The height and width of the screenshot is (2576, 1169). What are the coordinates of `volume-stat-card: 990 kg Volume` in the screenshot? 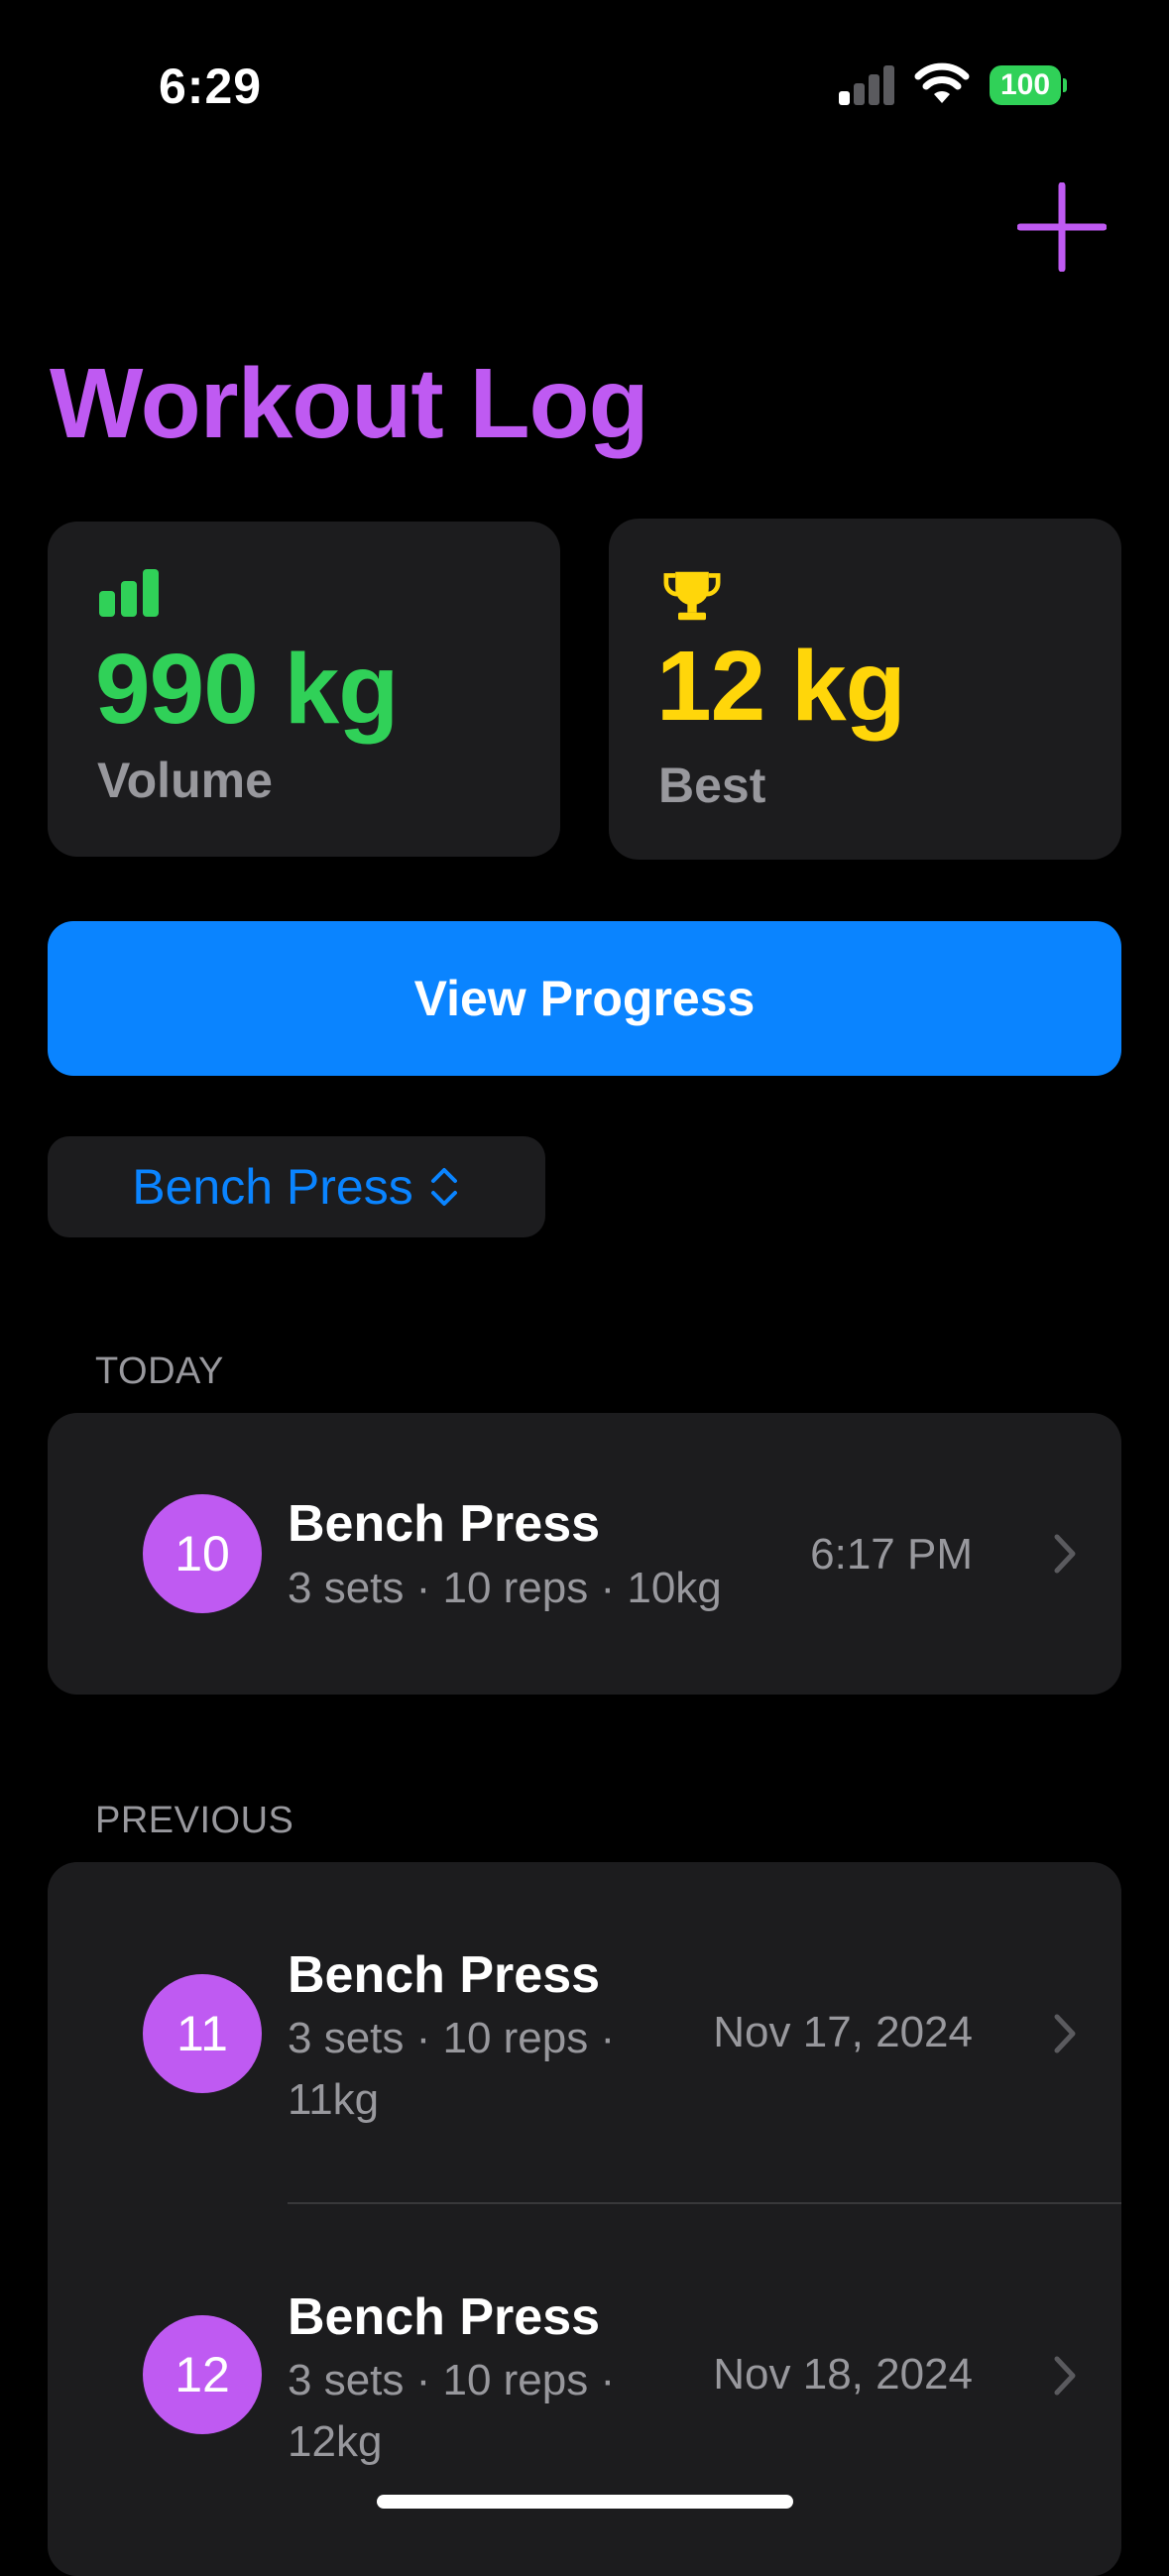 It's located at (304, 689).